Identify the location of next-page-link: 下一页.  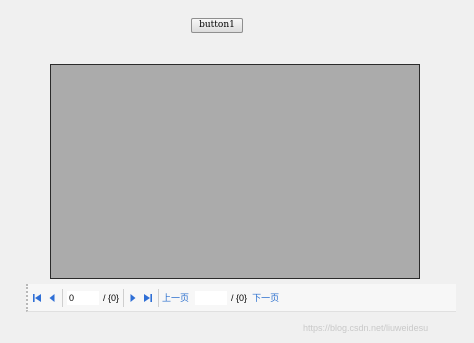
(265, 297).